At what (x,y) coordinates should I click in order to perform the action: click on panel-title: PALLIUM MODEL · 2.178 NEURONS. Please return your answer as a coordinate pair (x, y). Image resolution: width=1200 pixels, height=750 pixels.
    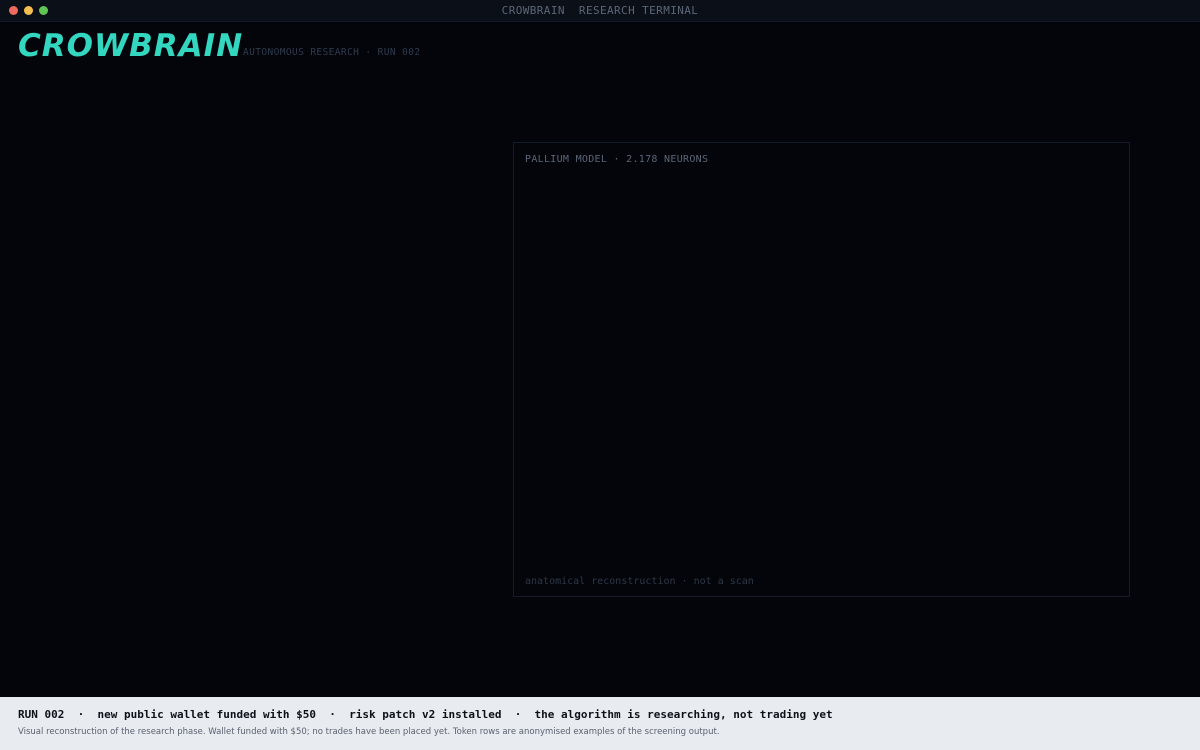
    Looking at the image, I should click on (617, 159).